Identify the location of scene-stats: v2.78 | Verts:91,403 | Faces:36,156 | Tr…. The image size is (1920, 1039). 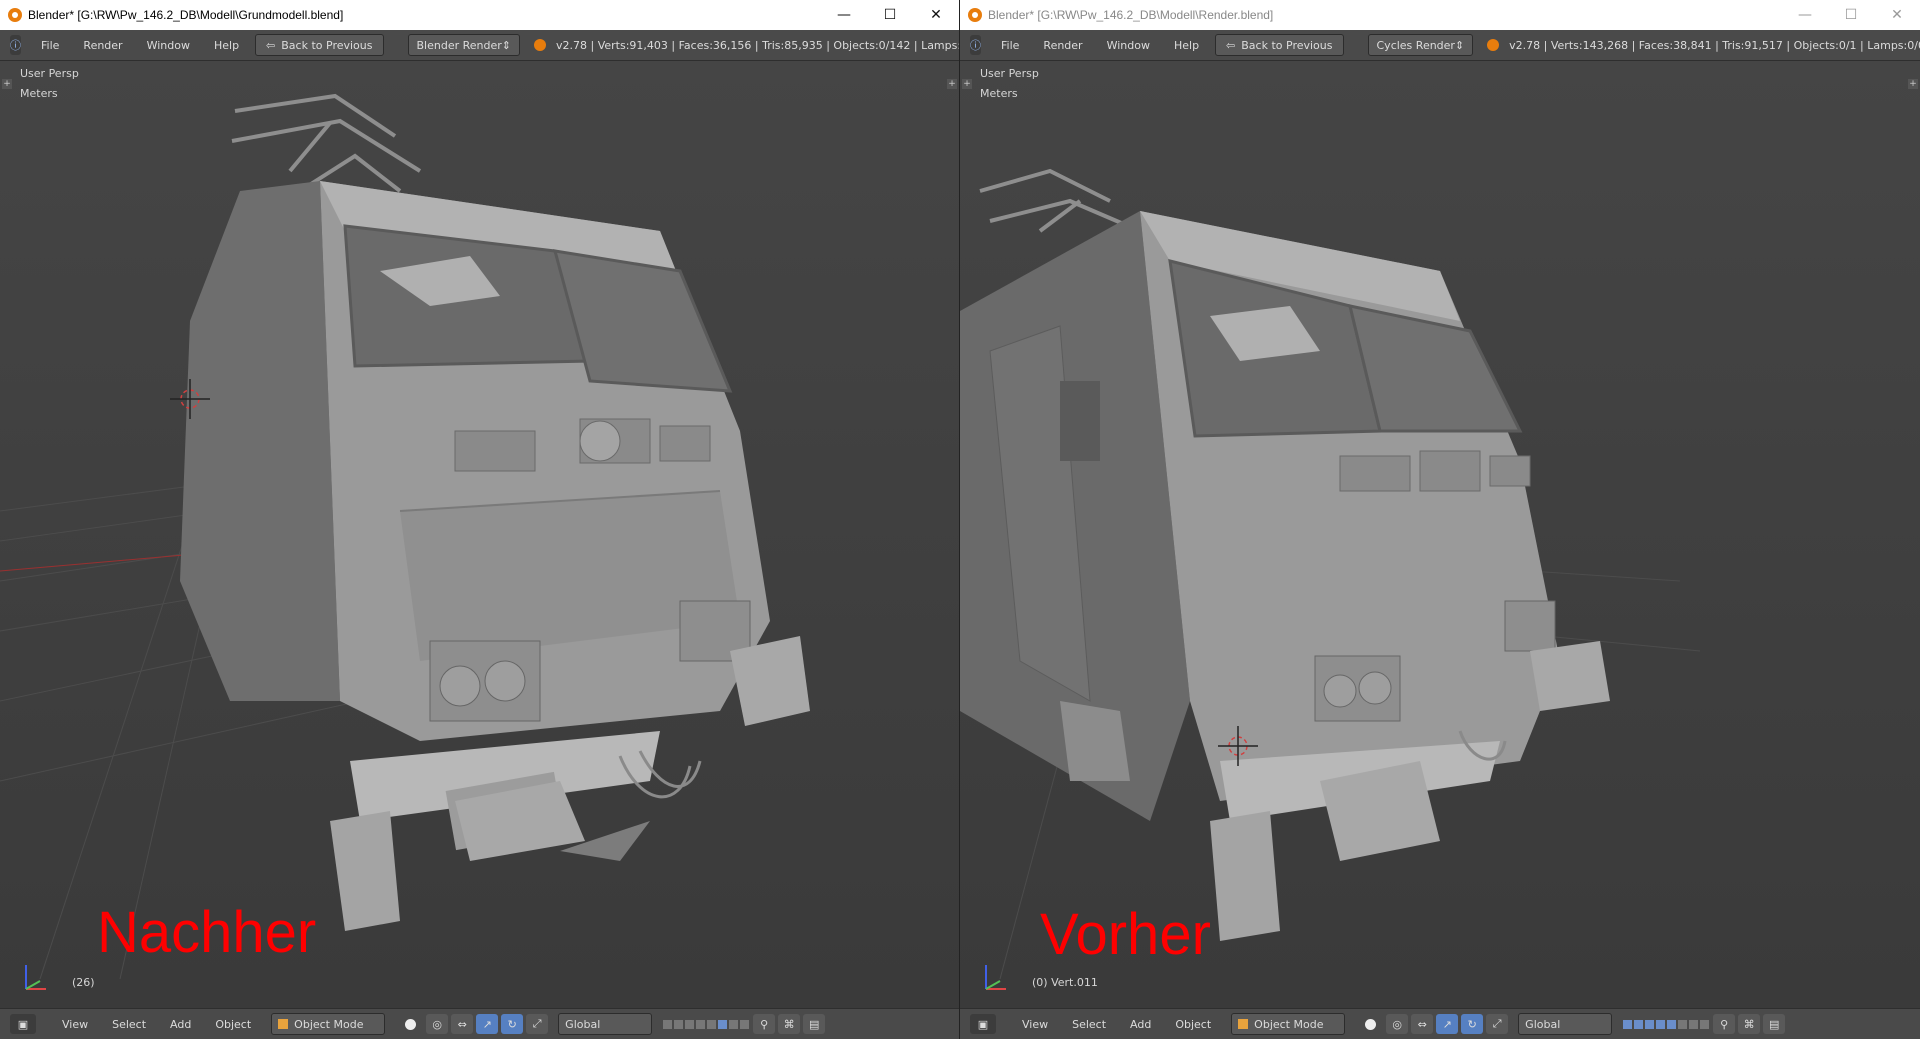
(746, 45).